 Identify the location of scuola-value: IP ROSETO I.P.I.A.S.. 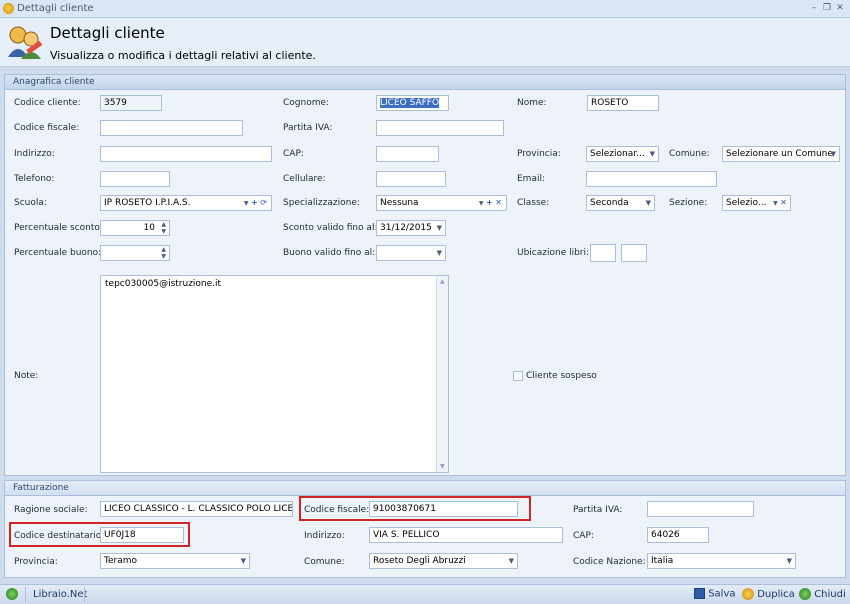
(147, 203).